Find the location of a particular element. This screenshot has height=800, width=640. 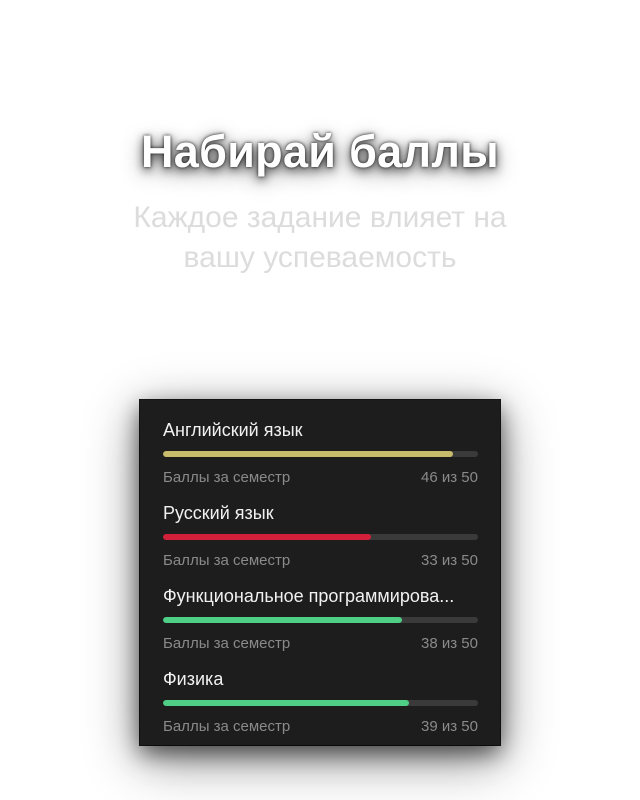

score-value: 39 из 50 is located at coordinates (449, 726).